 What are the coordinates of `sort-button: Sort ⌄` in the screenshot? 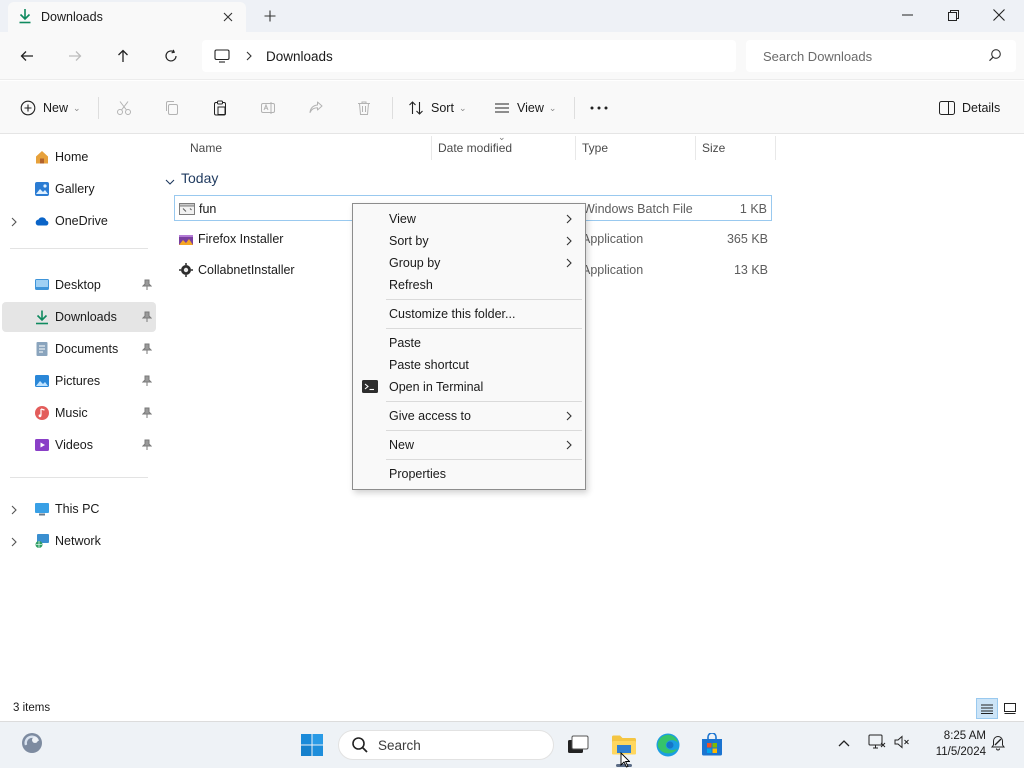 It's located at (437, 108).